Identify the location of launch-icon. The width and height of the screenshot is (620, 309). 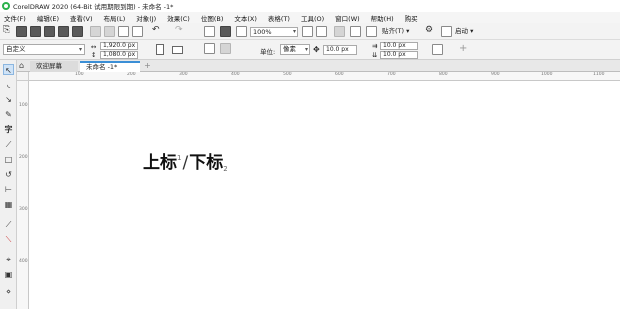
(446, 31).